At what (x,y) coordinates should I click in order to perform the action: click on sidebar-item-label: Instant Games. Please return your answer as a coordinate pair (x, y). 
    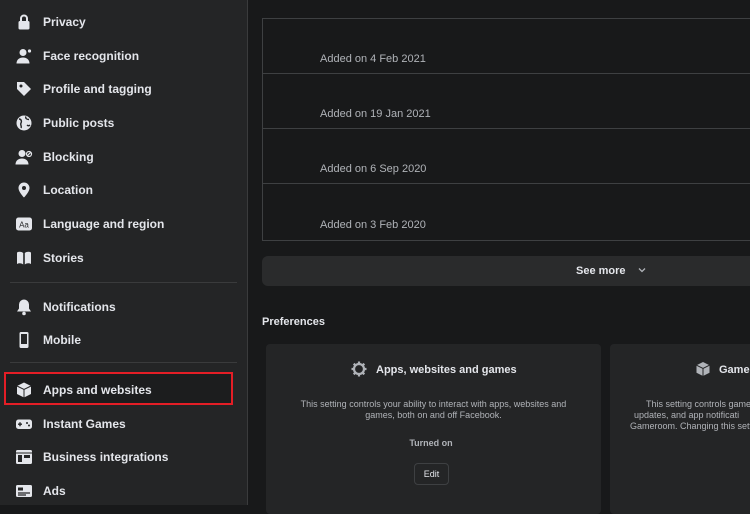
    Looking at the image, I should click on (84, 424).